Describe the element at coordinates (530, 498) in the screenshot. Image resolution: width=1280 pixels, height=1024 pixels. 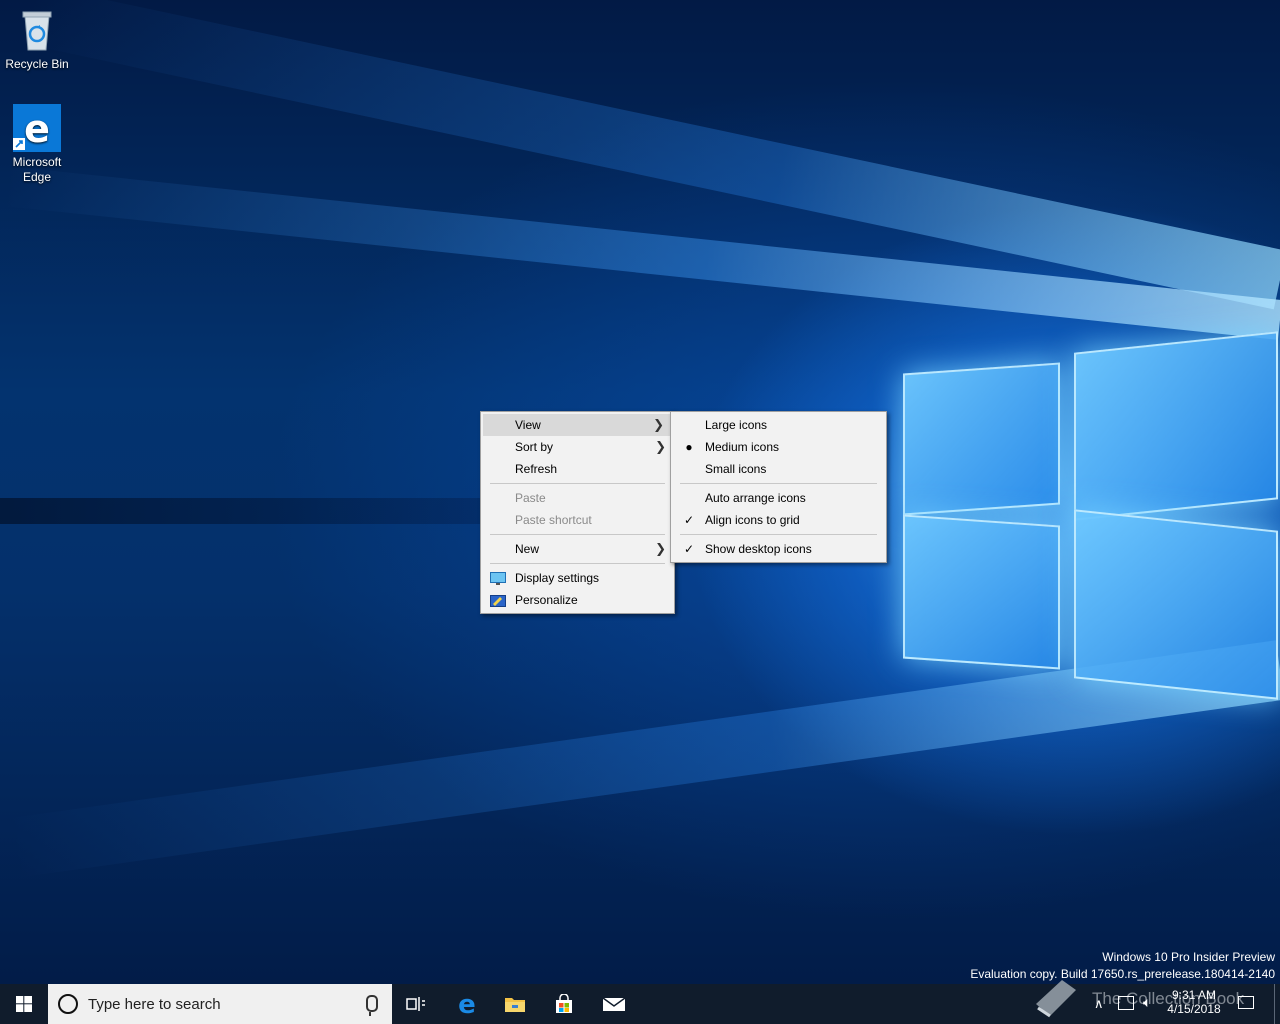
I see `menu-item-label: Paste` at that location.